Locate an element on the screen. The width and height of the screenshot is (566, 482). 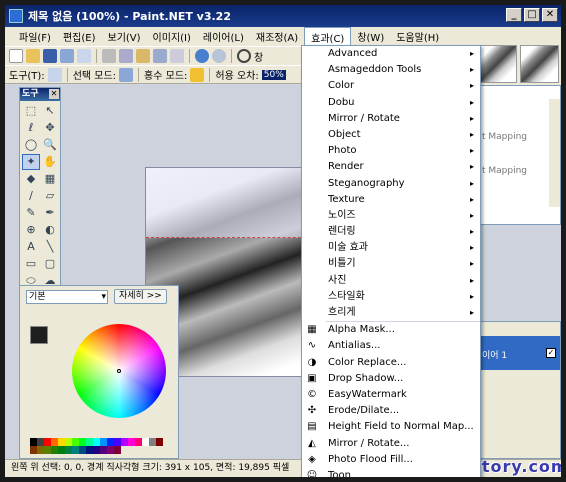
effects-submenu-item: Render ▸ is located at coordinates (391, 167).